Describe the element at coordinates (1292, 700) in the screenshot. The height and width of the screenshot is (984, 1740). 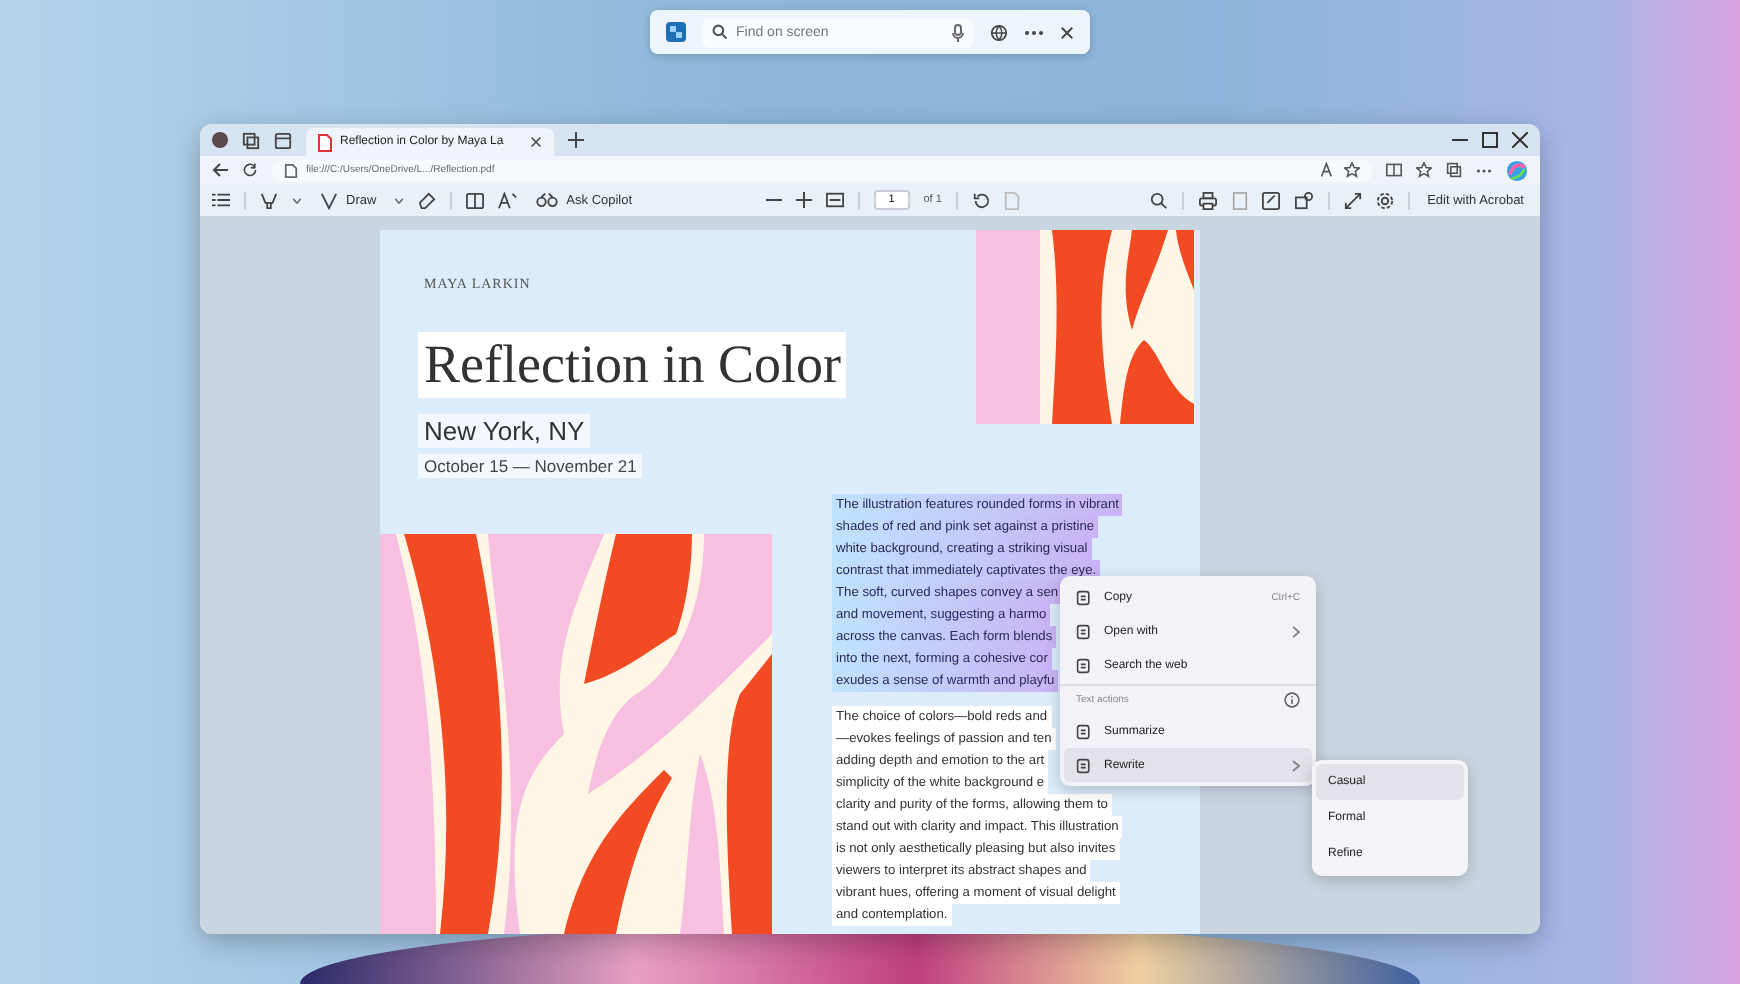
I see `info-icon` at that location.